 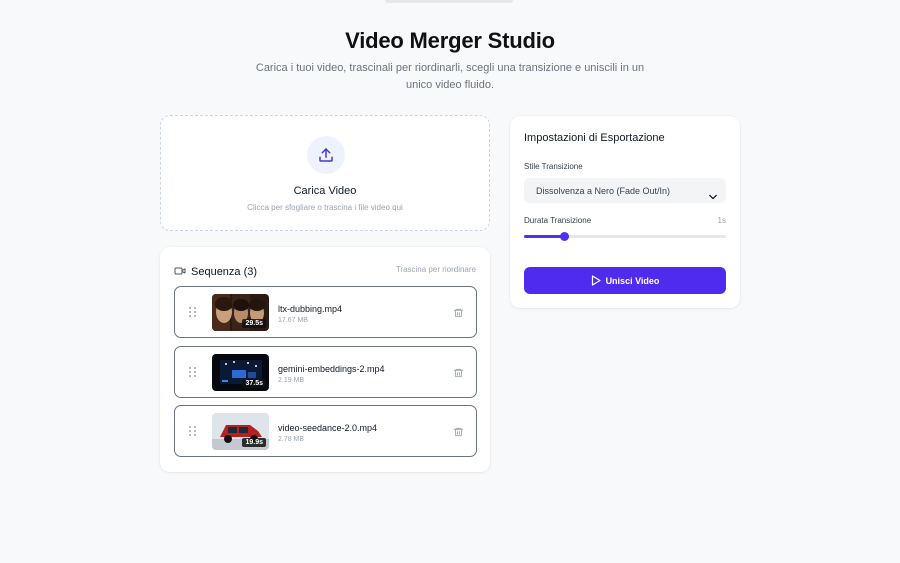 I want to click on video-list-item: 29.5s ltx-dubbing.mp4 17.67 MB, so click(x=325, y=312).